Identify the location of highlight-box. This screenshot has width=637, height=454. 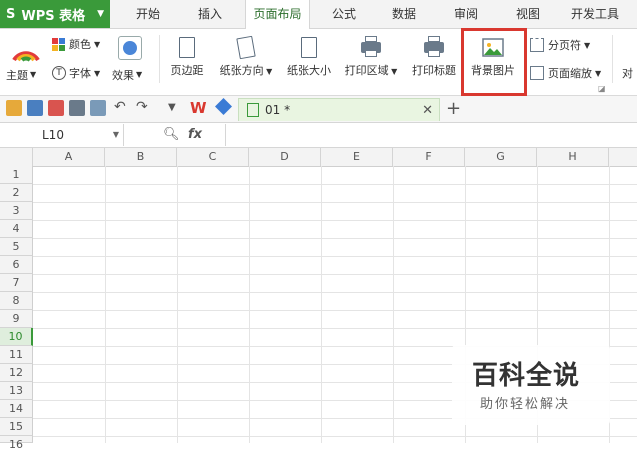
(494, 62).